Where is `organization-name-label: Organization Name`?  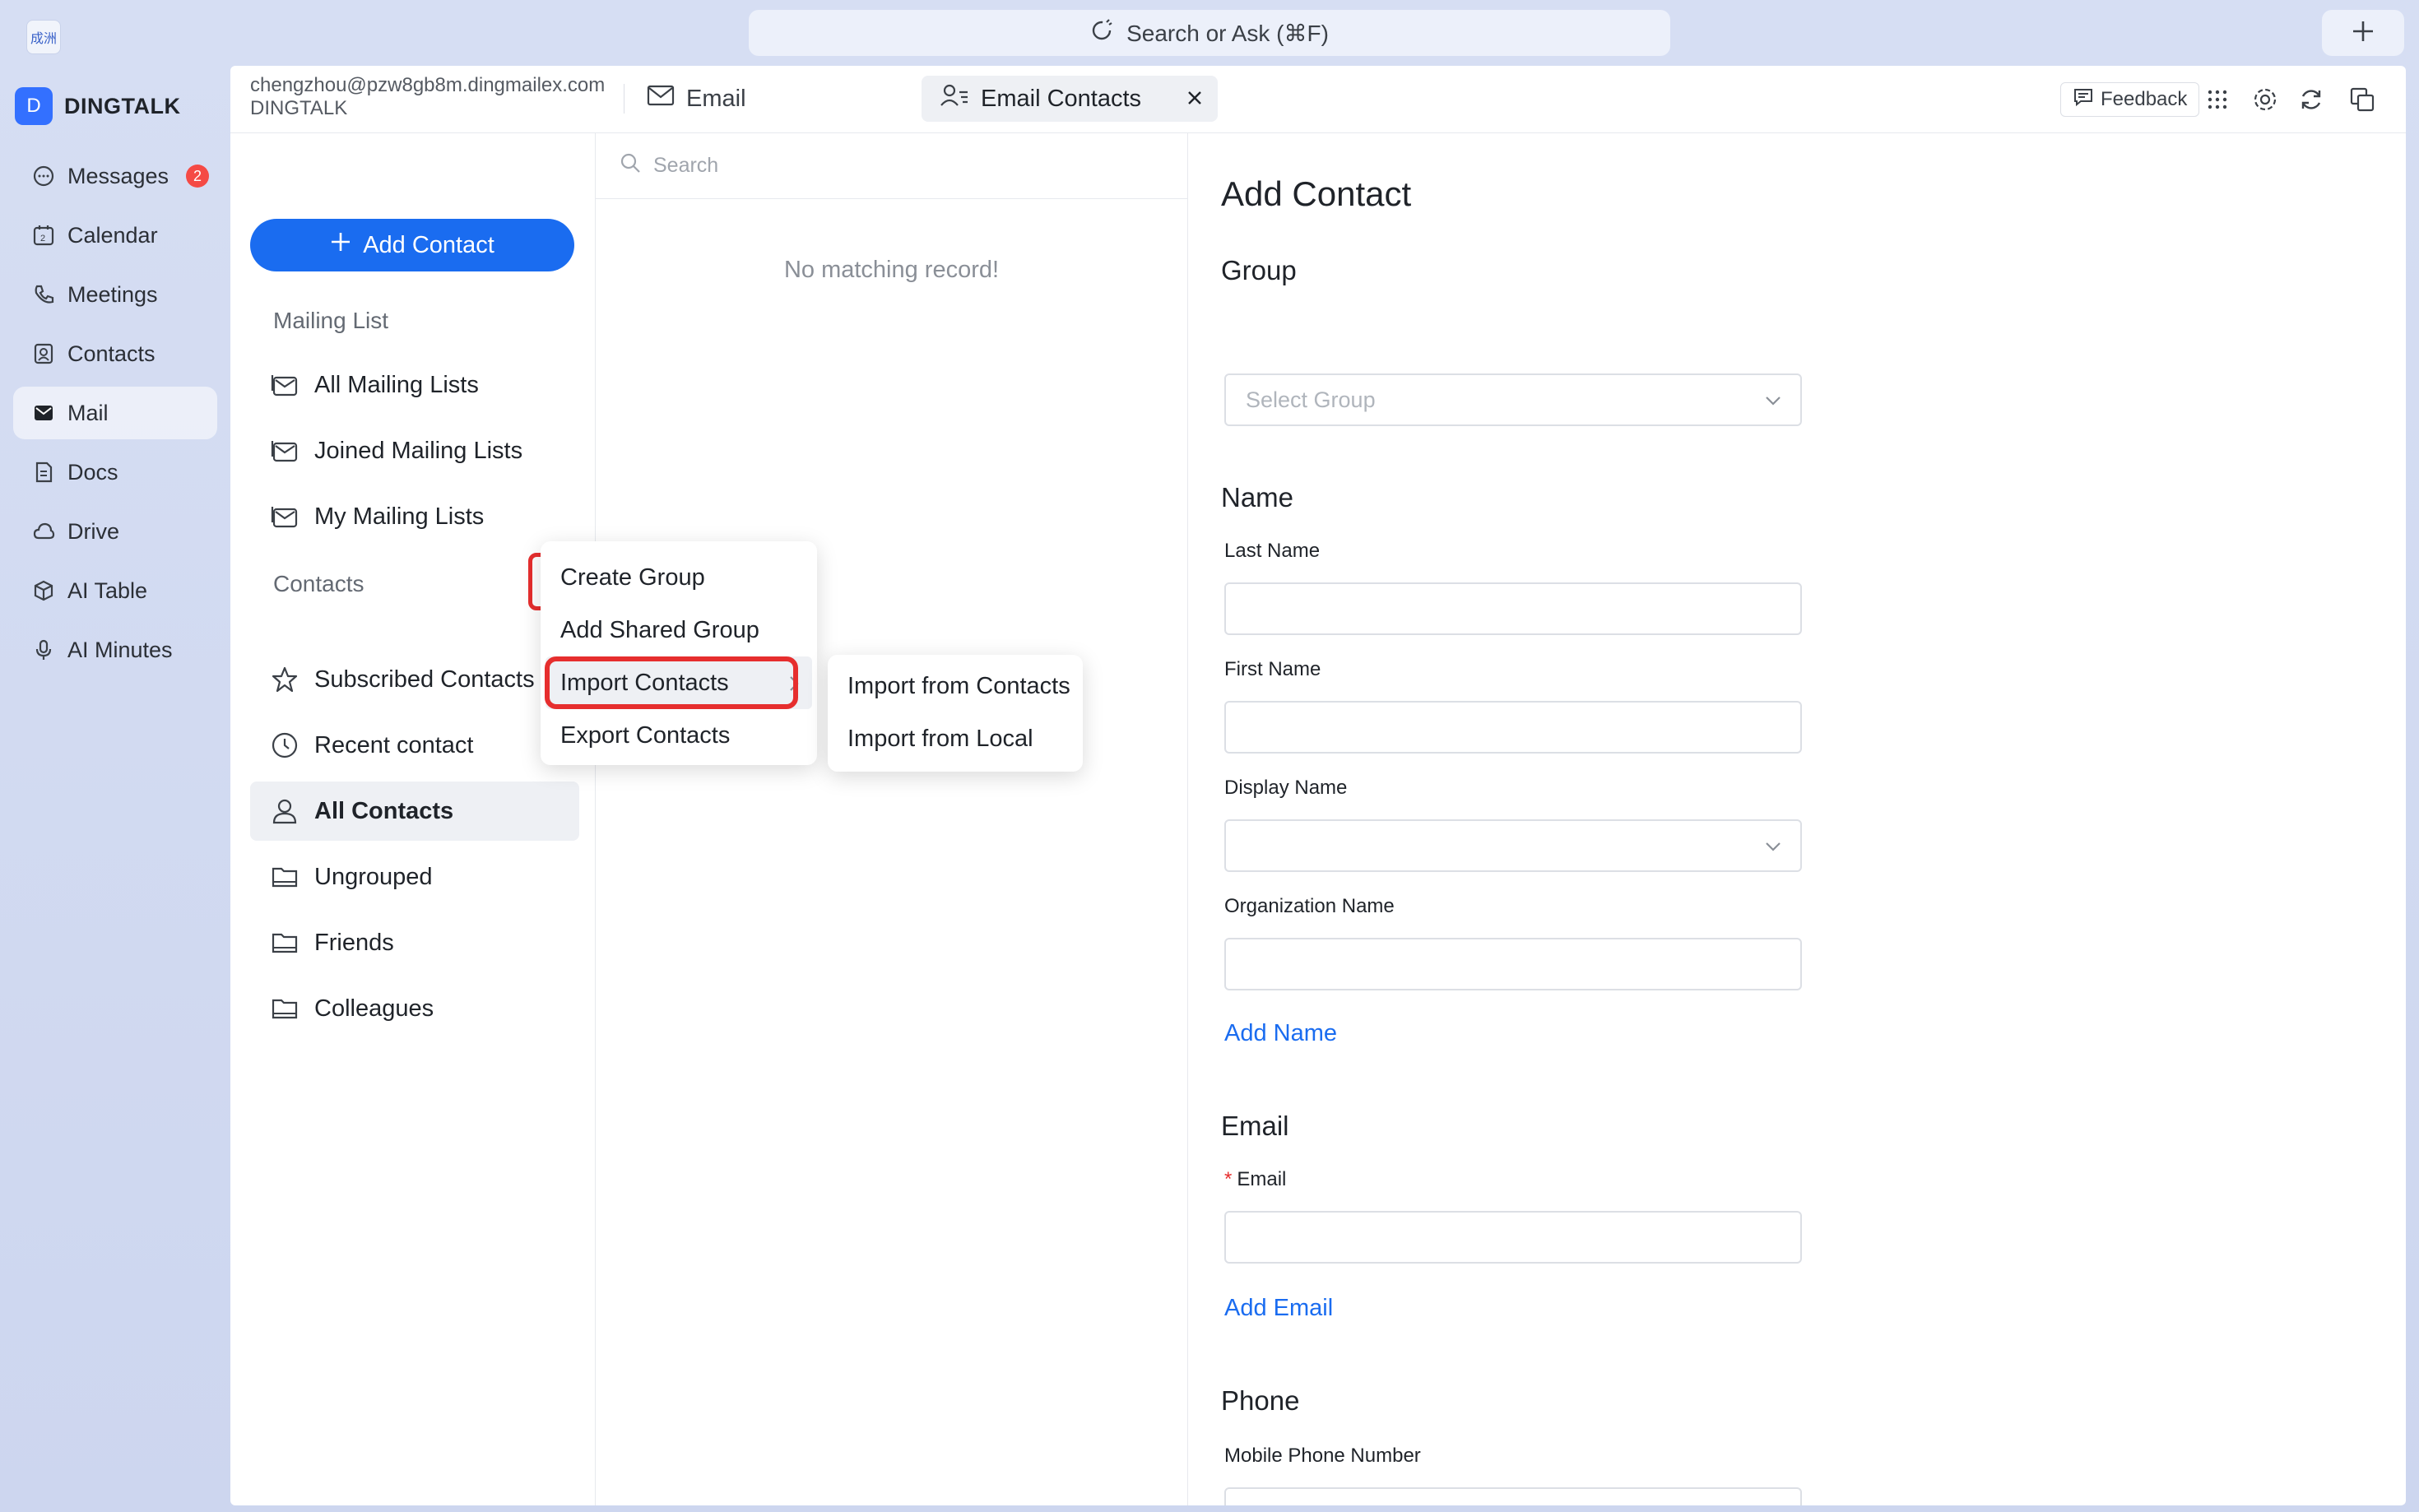 organization-name-label: Organization Name is located at coordinates (1309, 906).